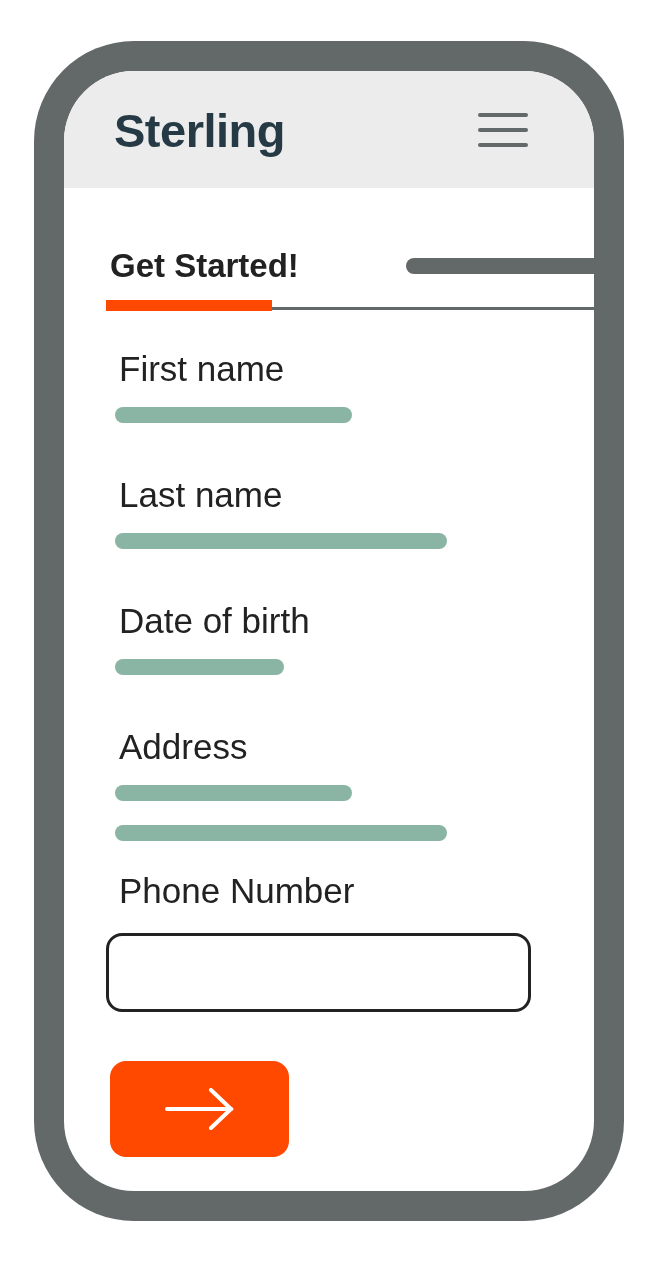 Image resolution: width=660 pixels, height=1270 pixels. I want to click on field-label: Phone Number, so click(237, 891).